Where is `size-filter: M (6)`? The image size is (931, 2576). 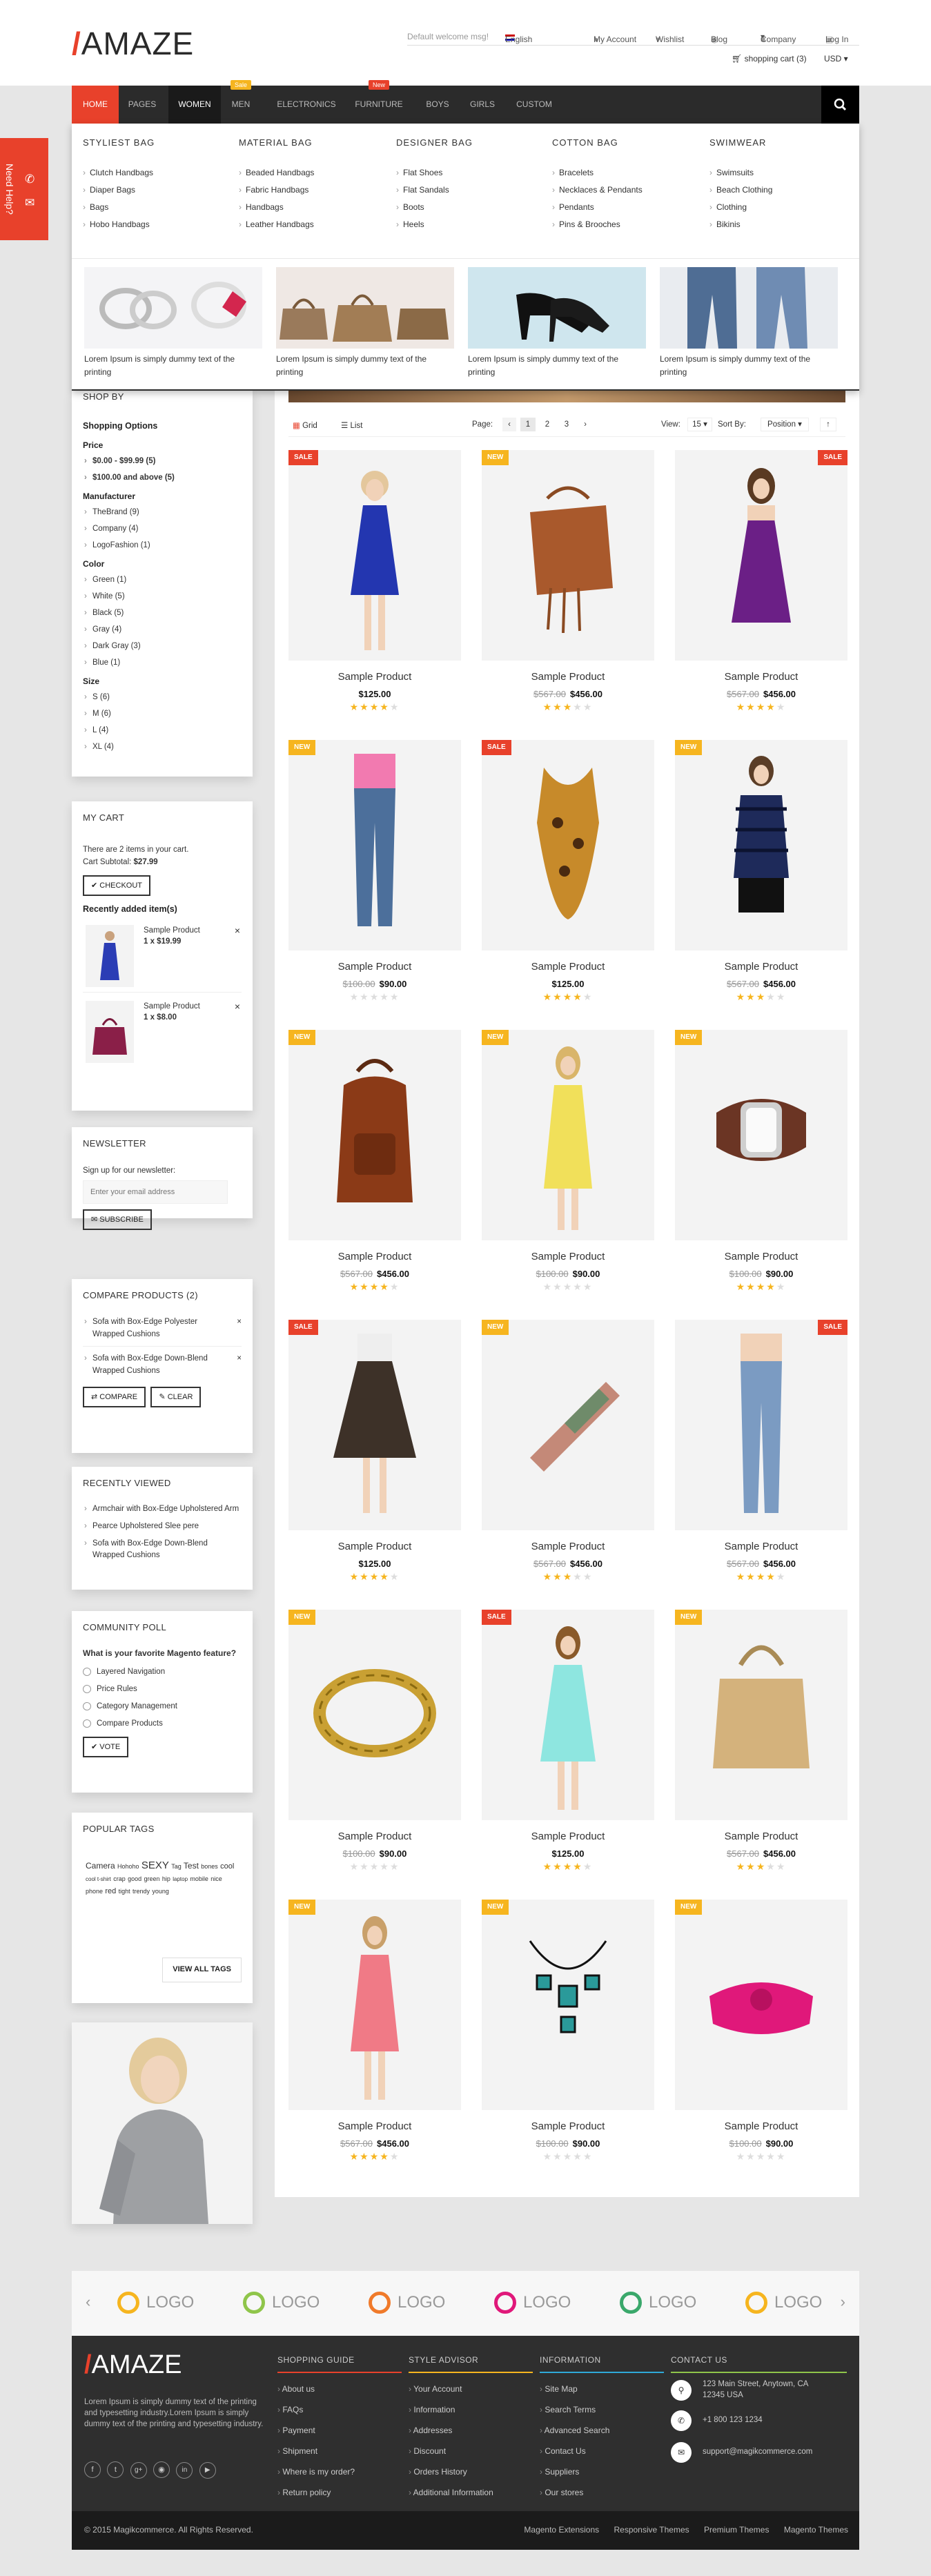
size-filter: M (6) is located at coordinates (162, 713).